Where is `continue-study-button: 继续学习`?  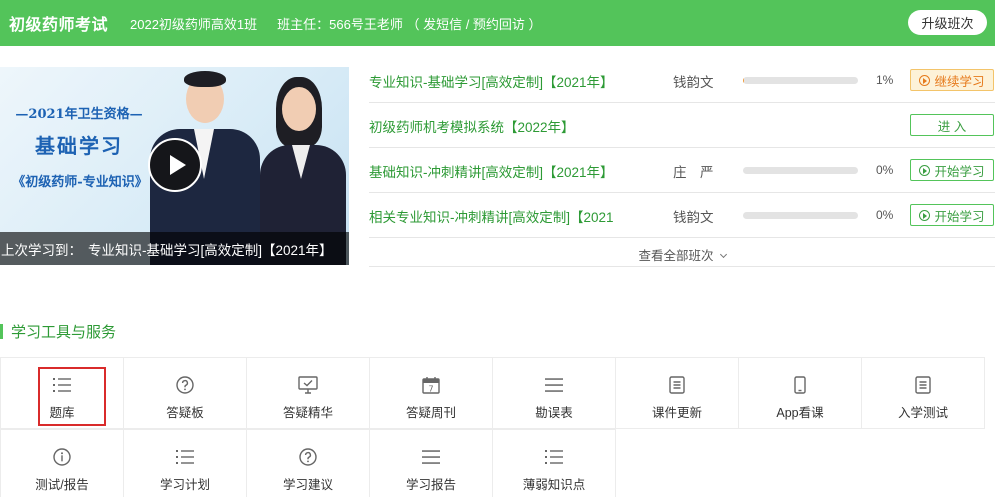
continue-study-button: 继续学习 is located at coordinates (952, 80).